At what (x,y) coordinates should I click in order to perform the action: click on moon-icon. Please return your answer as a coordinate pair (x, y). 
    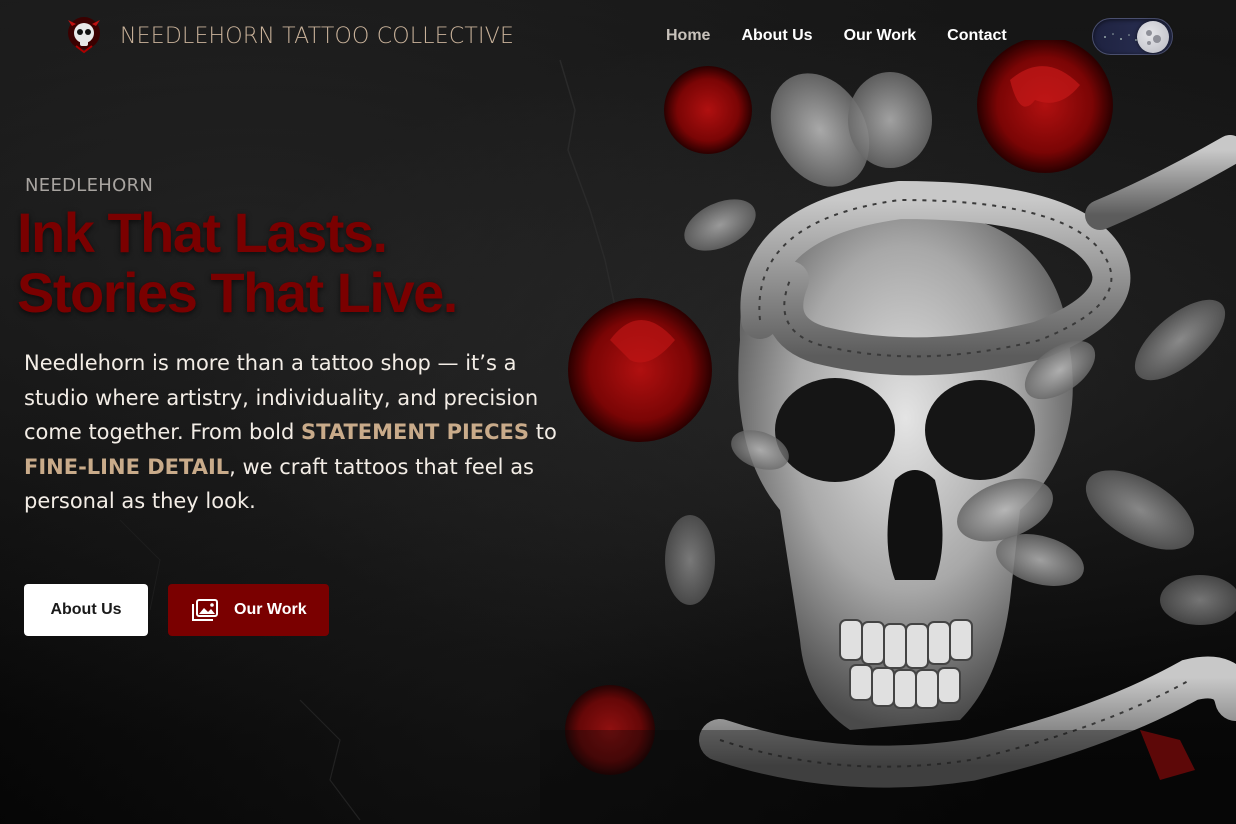
    Looking at the image, I should click on (1153, 37).